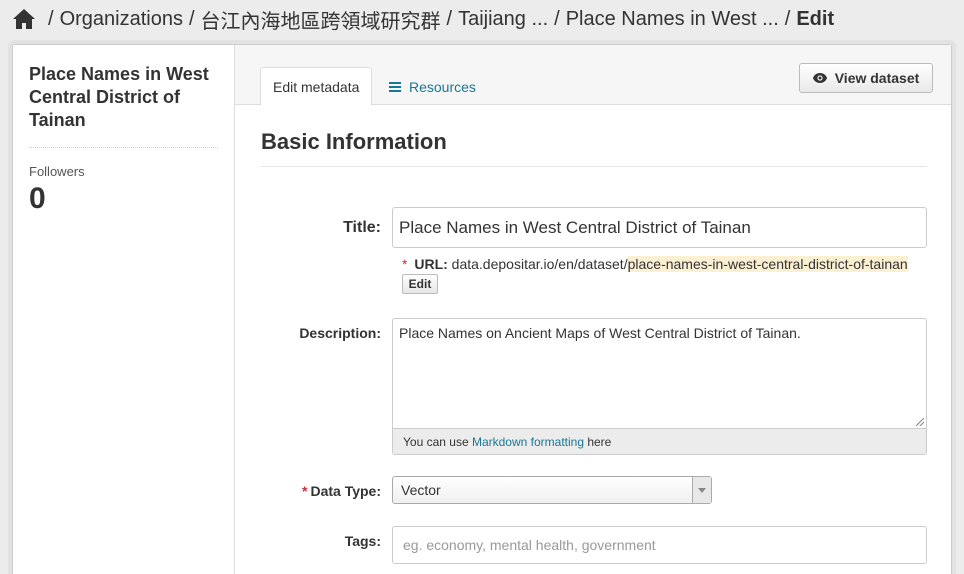 The height and width of the screenshot is (574, 964). What do you see at coordinates (659, 545) in the screenshot?
I see `tags-input: eg. economy, mental health, government` at bounding box center [659, 545].